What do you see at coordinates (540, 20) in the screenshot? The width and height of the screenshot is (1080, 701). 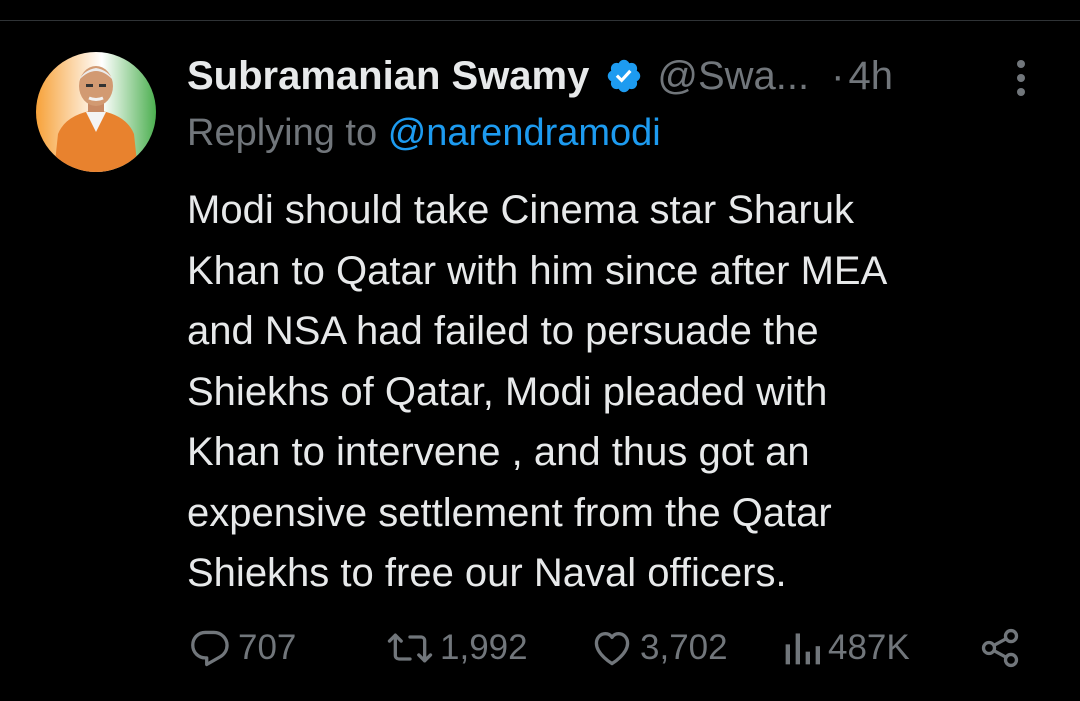 I see `top-divider` at bounding box center [540, 20].